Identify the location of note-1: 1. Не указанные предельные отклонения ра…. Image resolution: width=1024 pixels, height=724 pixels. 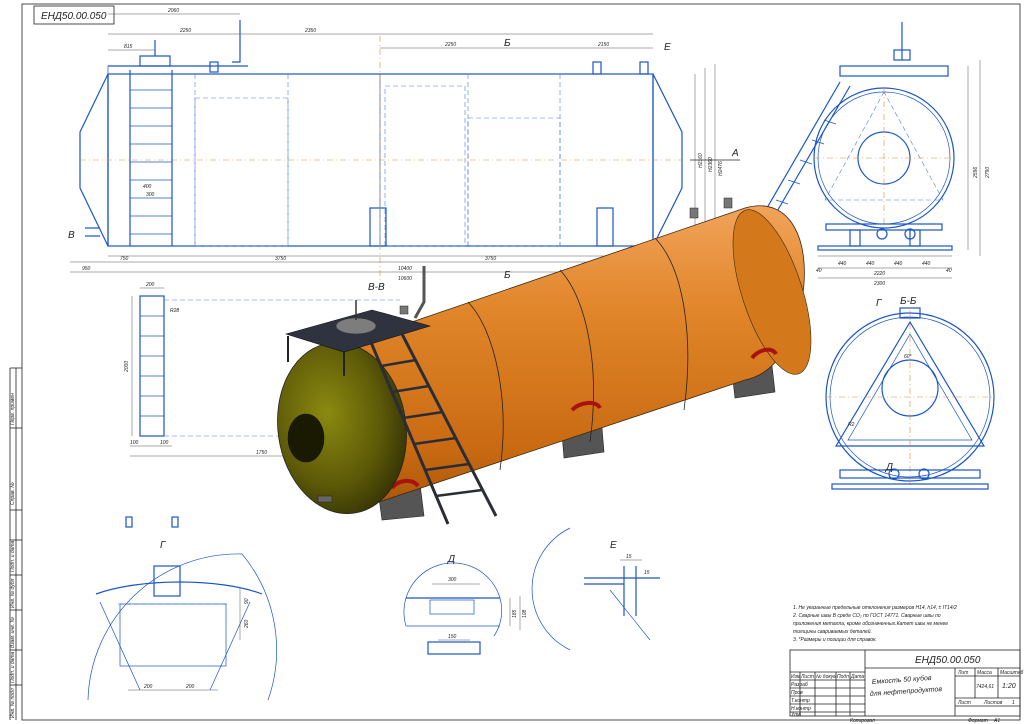
(875, 608).